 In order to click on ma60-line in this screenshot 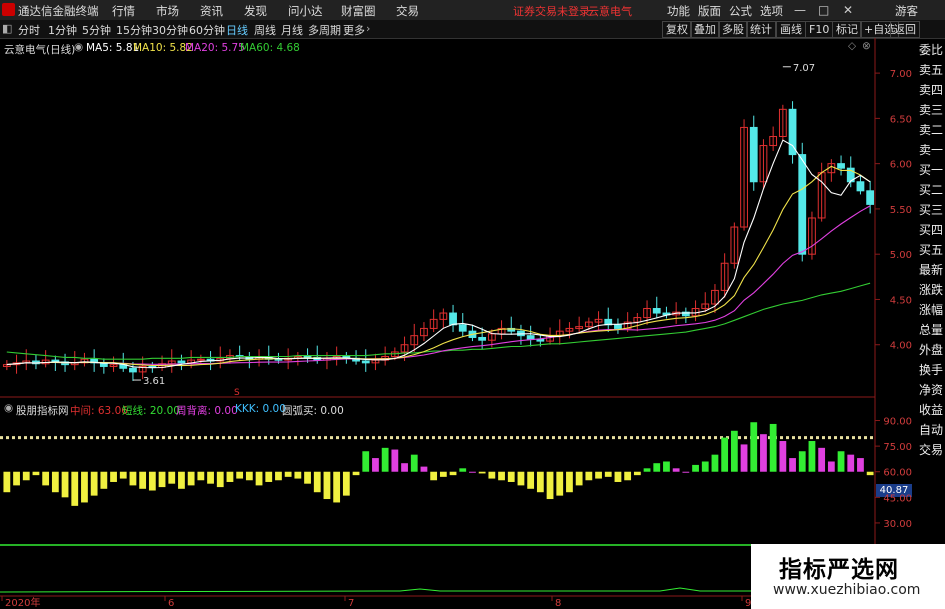, I will do `click(438, 321)`.